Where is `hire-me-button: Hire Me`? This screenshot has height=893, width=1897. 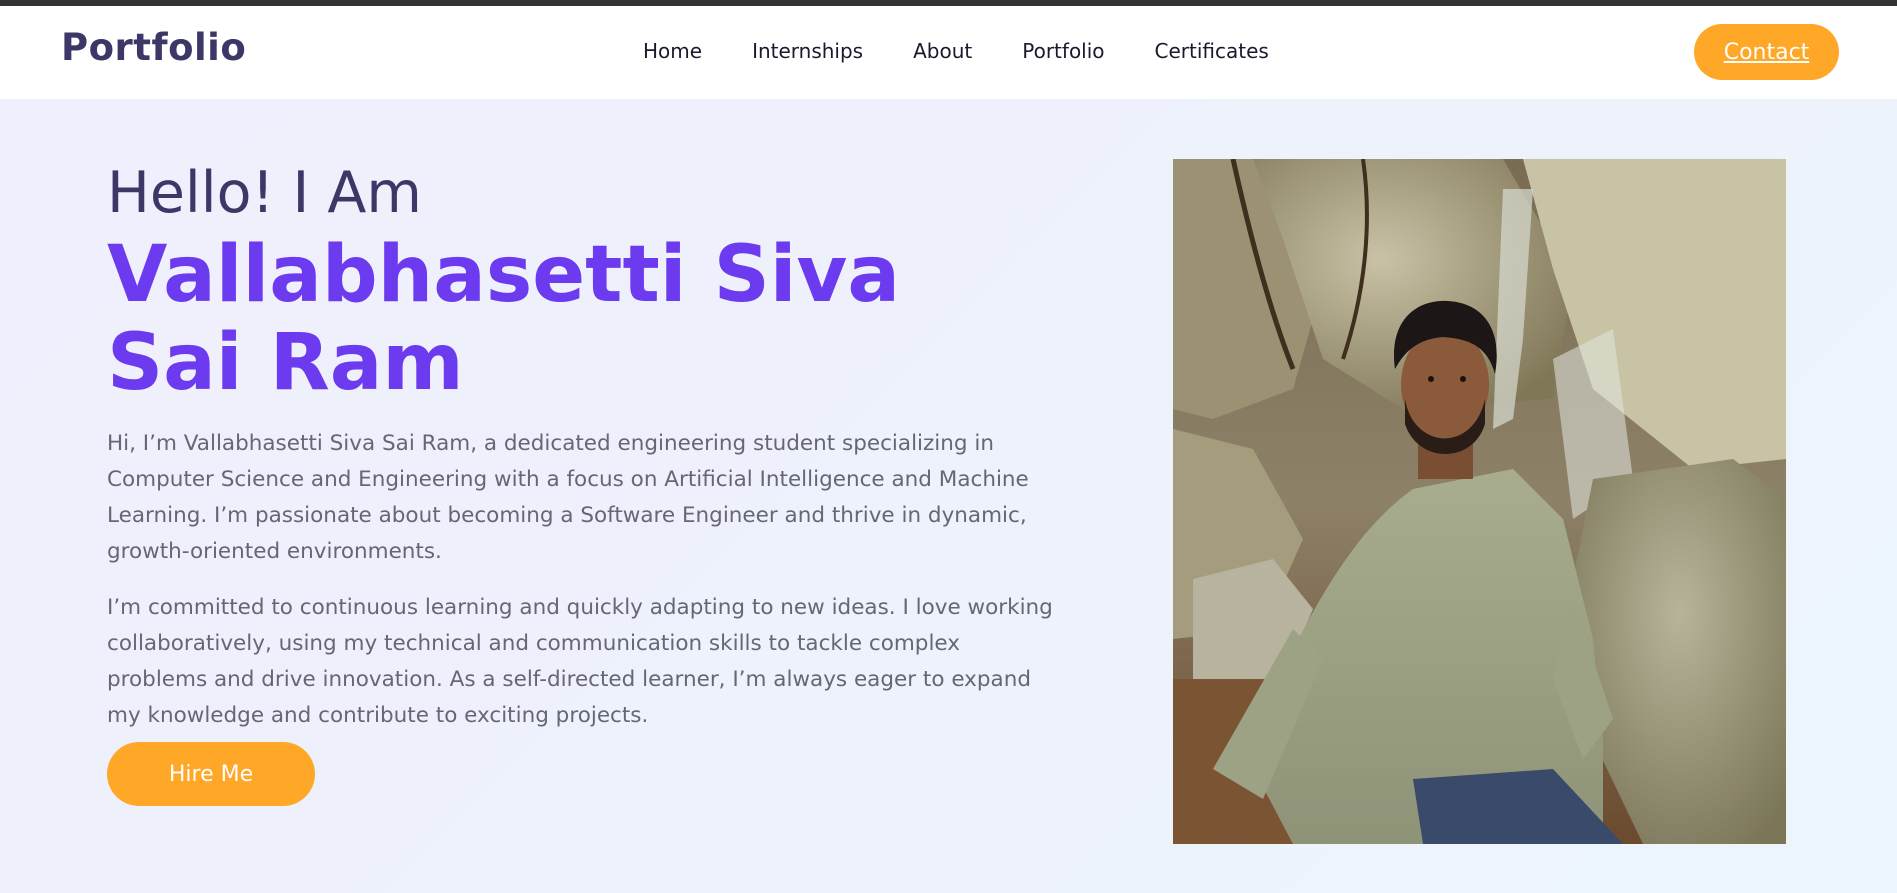 hire-me-button: Hire Me is located at coordinates (211, 774).